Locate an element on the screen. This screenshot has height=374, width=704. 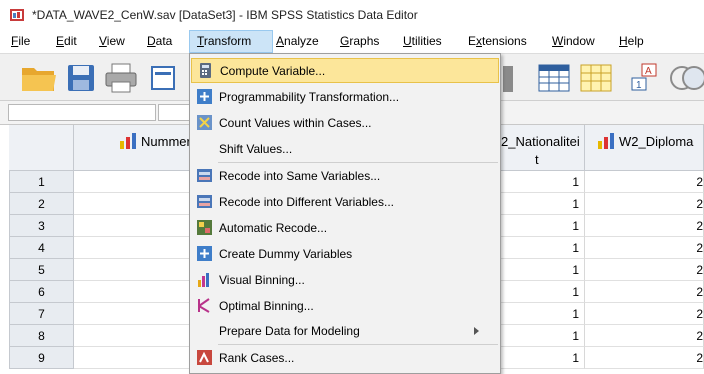
menu-file: File is located at coordinates (20, 41).